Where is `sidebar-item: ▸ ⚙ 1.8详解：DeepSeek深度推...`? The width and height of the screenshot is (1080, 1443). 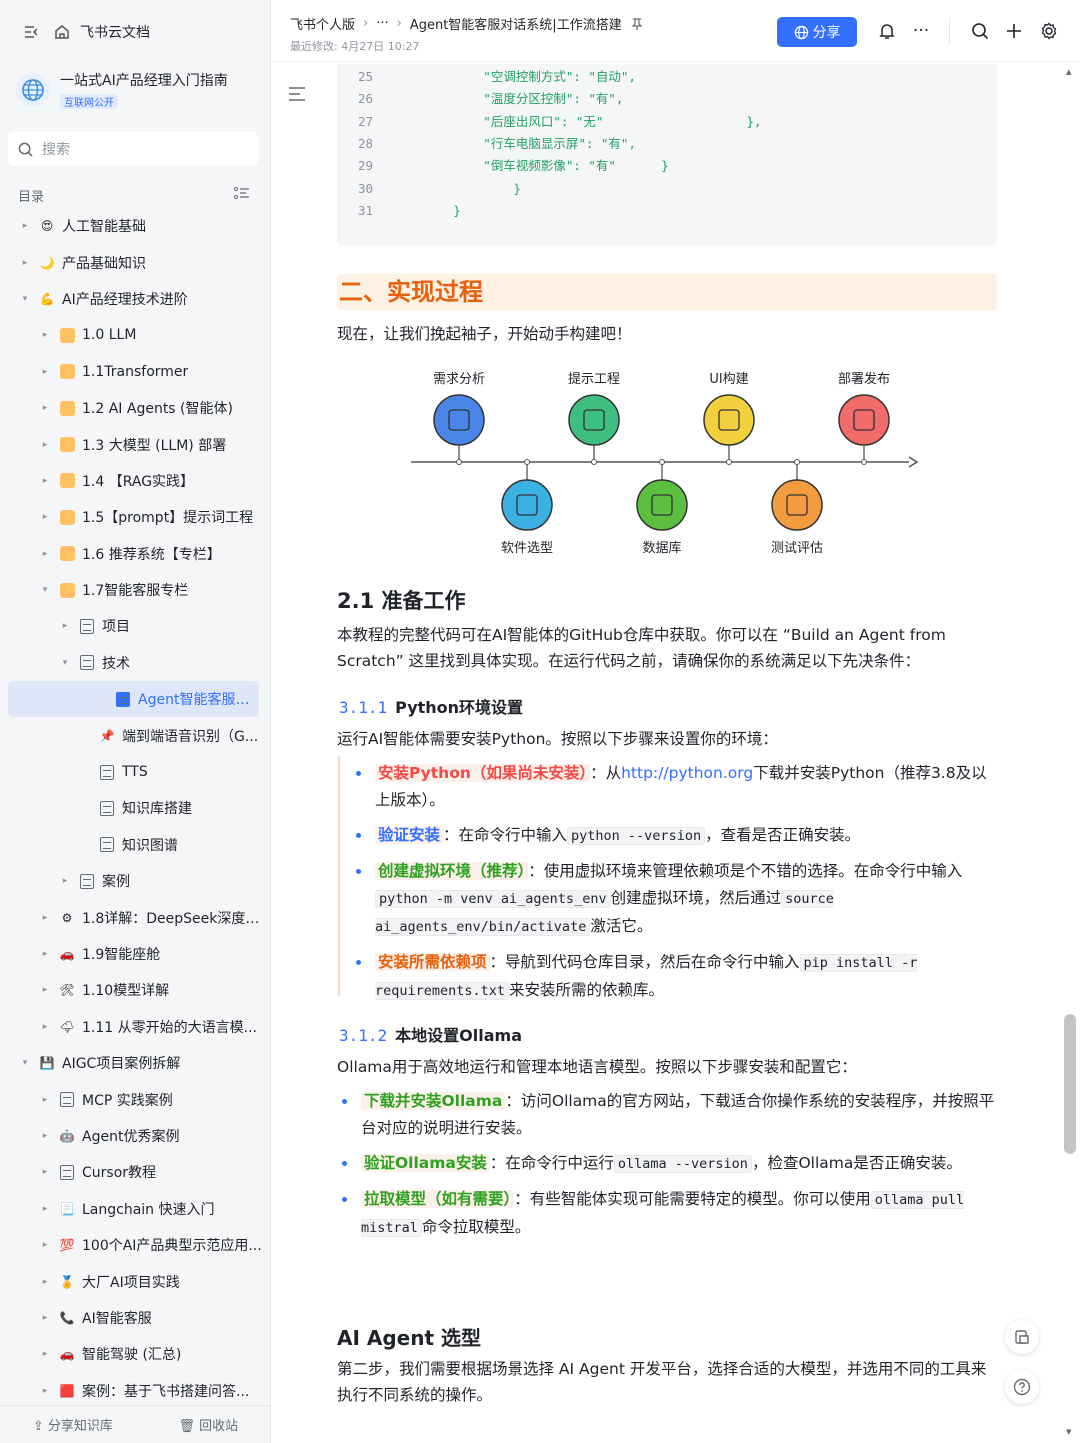
sidebar-item: ▸ ⚙ 1.8详解：DeepSeek深度推... is located at coordinates (135, 917).